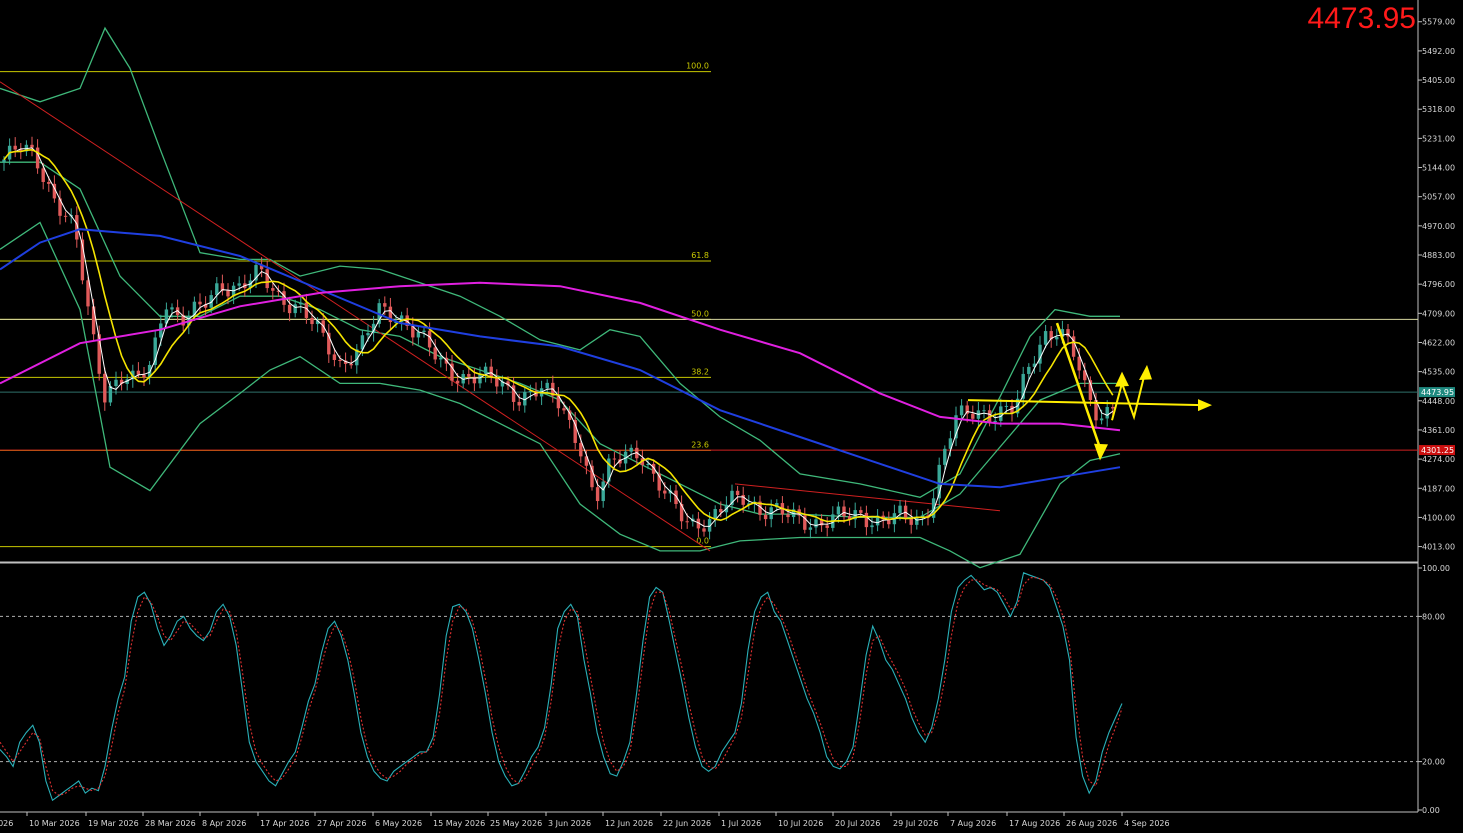 This screenshot has width=1463, height=833. Describe the element at coordinates (697, 66) in the screenshot. I see `fib-level-label: 100.0` at that location.